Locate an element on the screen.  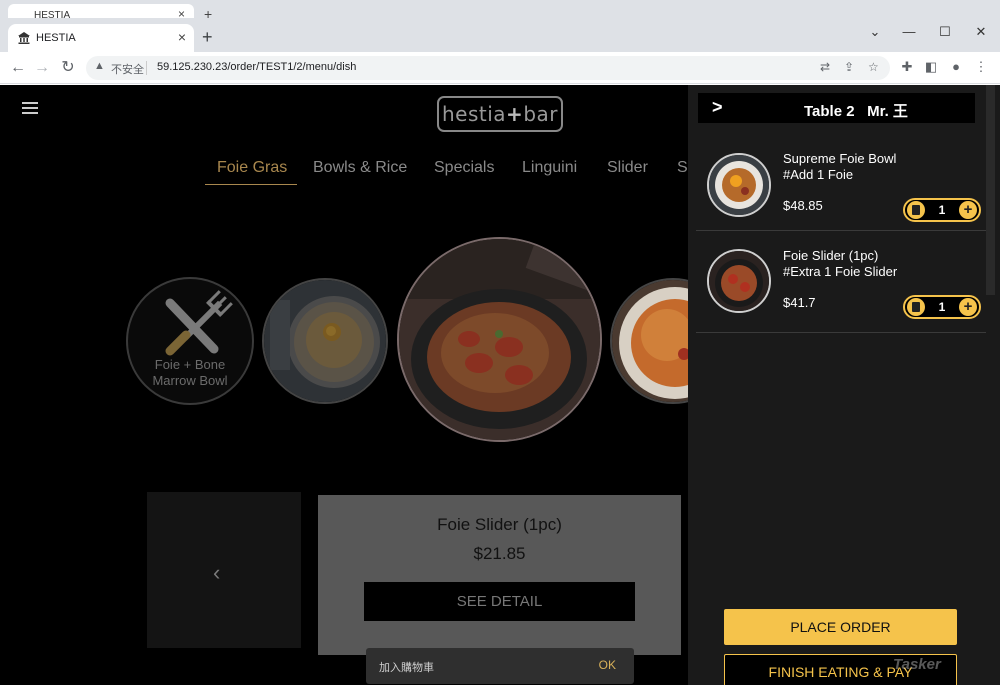
logo-text-right: bar is located at coordinates (540, 114).